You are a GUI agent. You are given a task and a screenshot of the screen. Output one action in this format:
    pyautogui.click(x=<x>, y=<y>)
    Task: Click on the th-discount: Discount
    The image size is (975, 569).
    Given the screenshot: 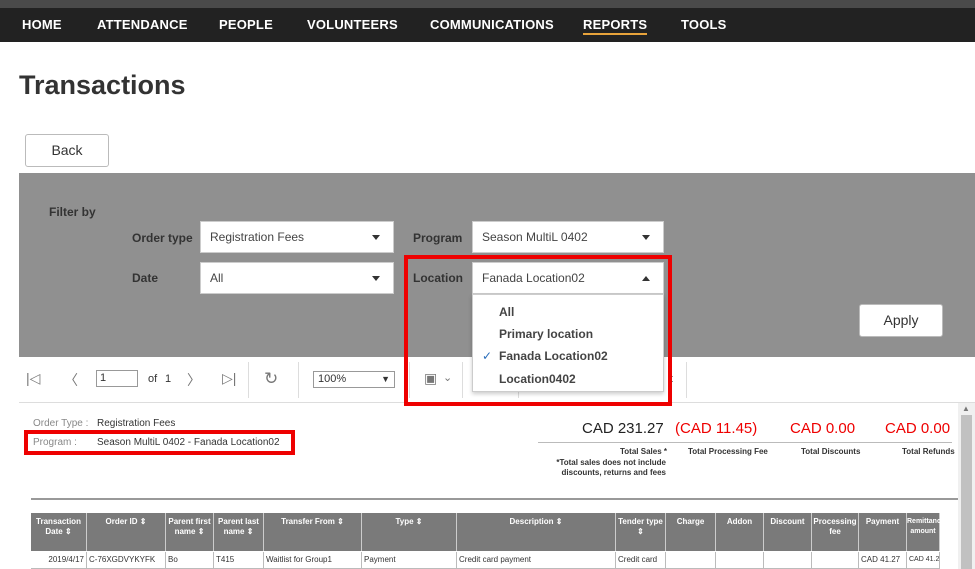 What is the action you would take?
    pyautogui.click(x=788, y=532)
    